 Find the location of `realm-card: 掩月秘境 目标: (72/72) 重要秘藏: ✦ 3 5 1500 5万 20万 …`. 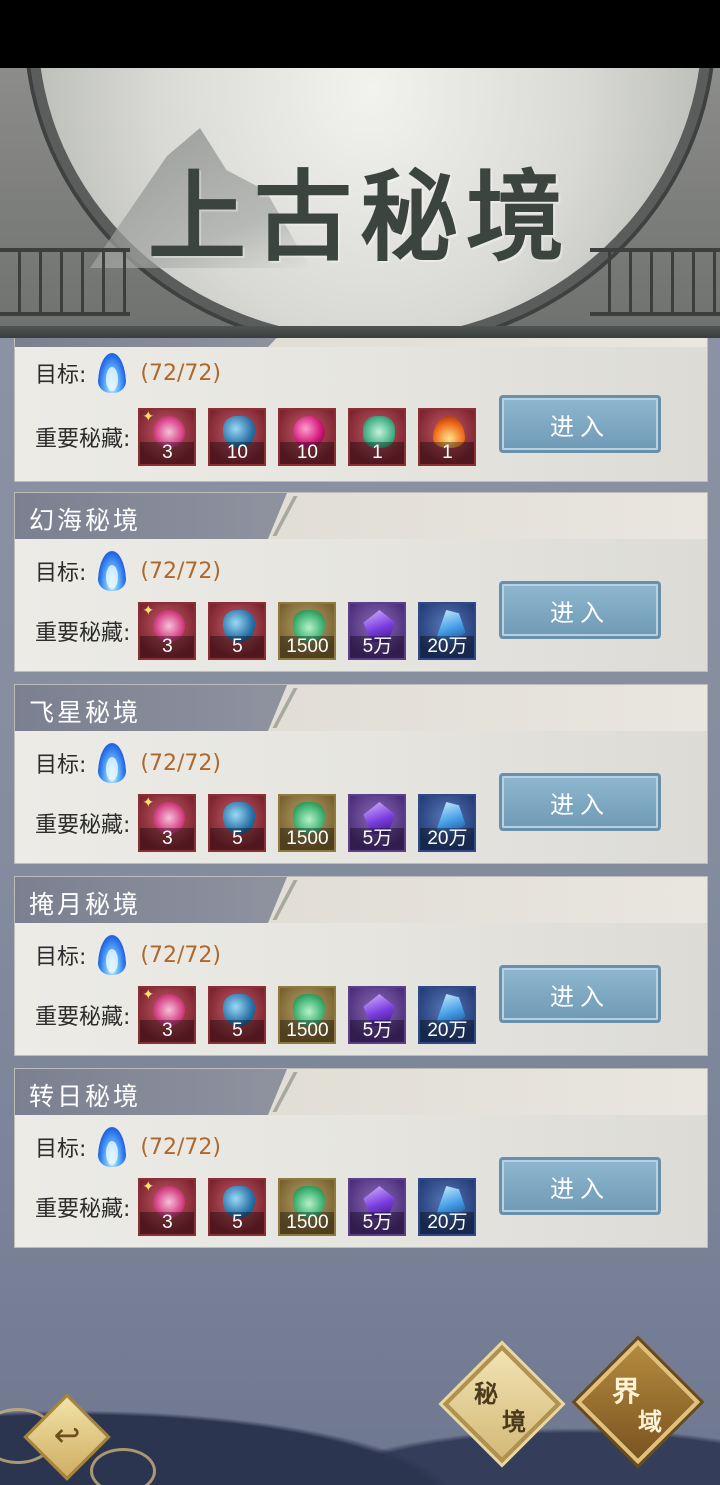

realm-card: 掩月秘境 目标: (72/72) 重要秘藏: ✦ 3 5 1500 5万 20万 … is located at coordinates (361, 966).